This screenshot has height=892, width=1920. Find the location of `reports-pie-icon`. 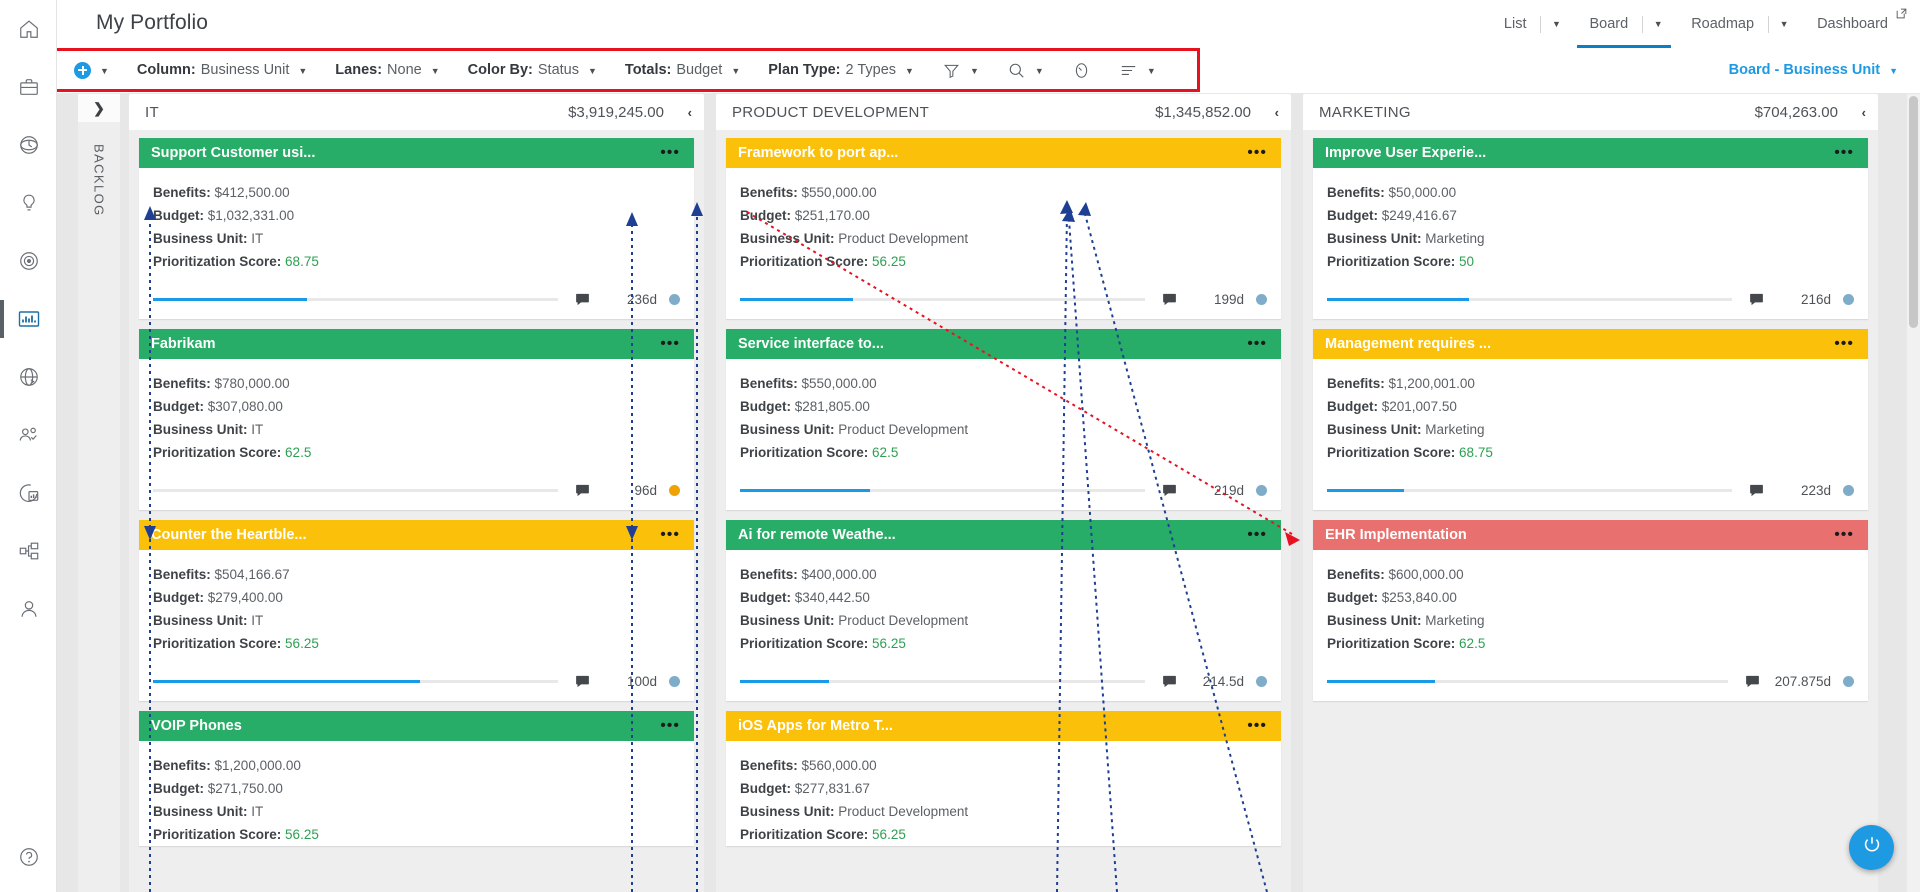

reports-pie-icon is located at coordinates (28, 493).